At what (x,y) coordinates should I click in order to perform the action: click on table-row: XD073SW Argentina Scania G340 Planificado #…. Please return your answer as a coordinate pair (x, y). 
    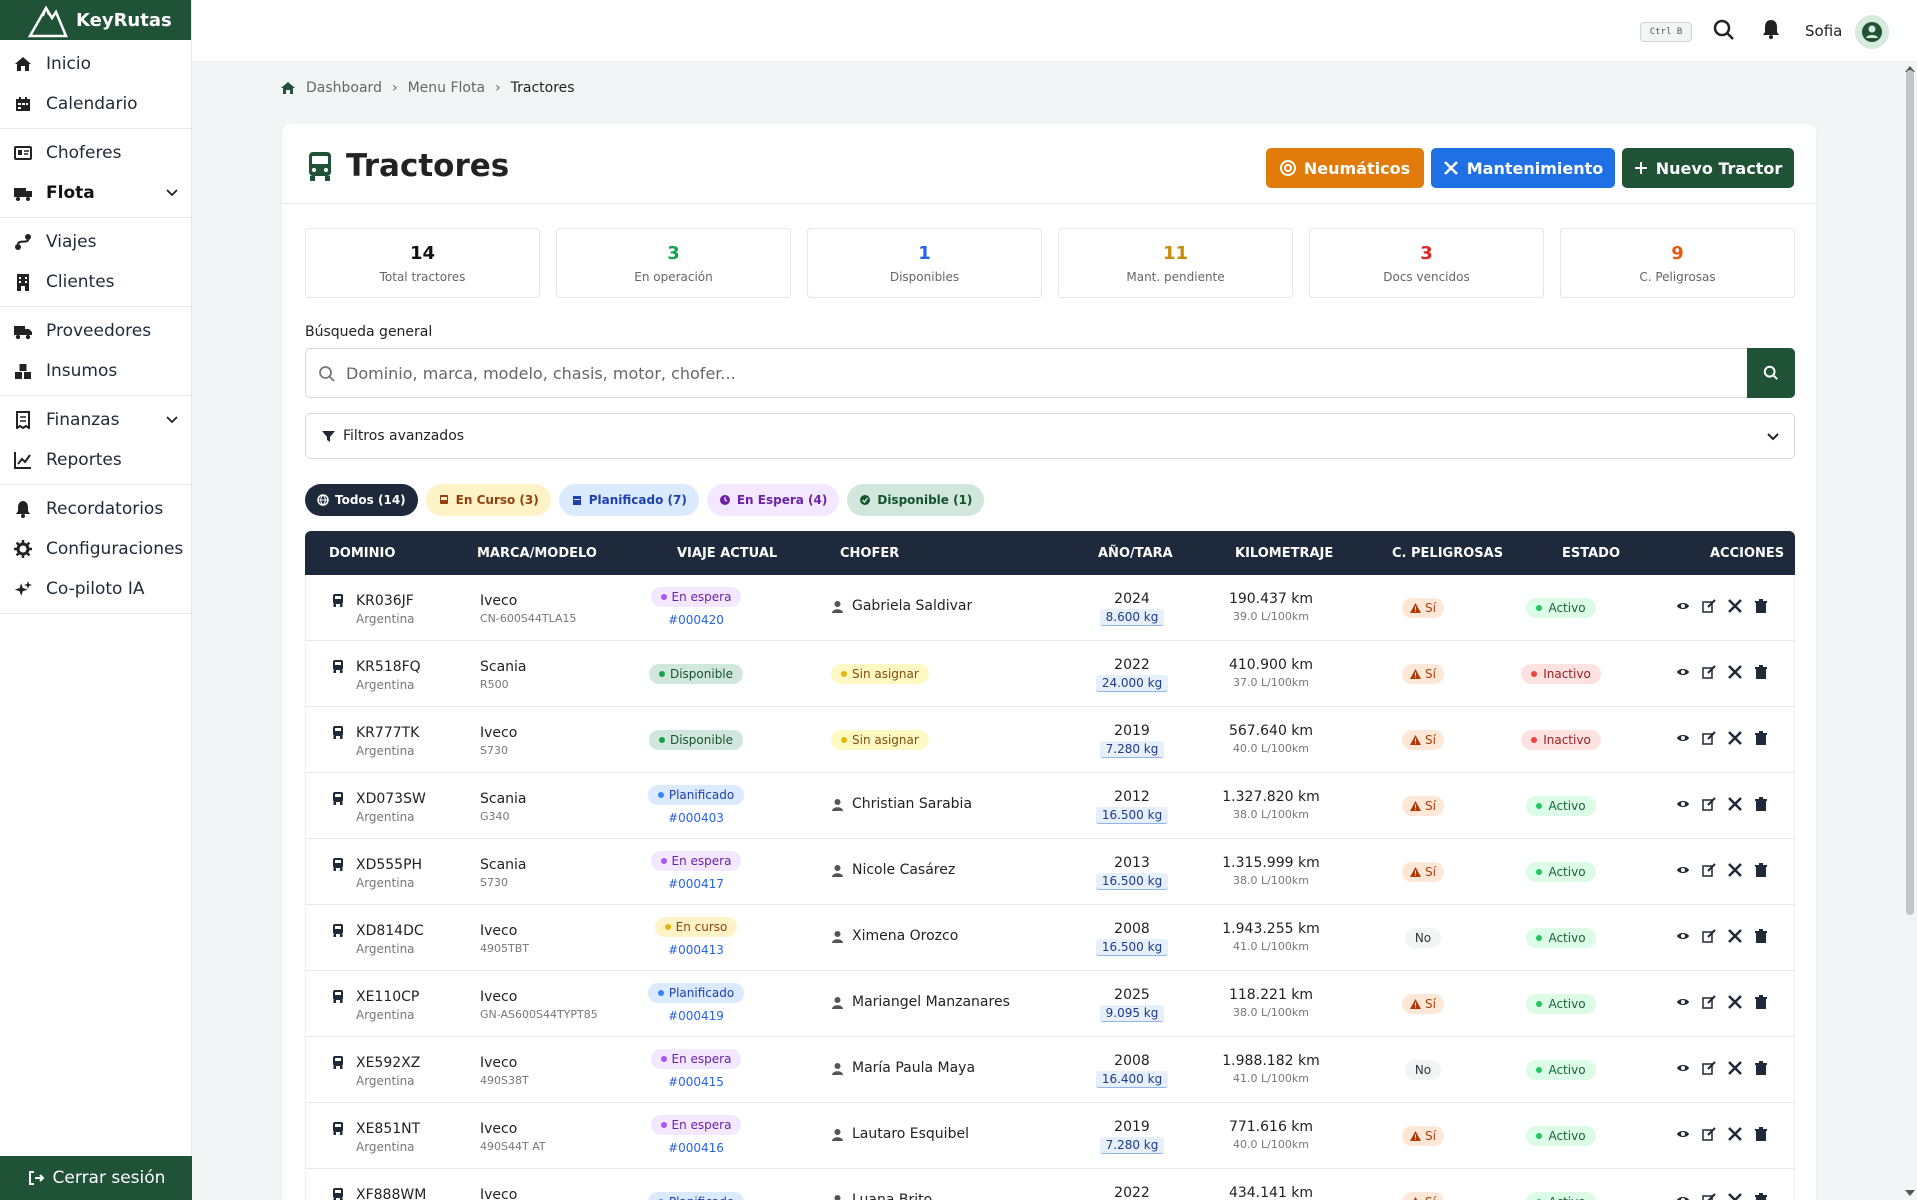
    Looking at the image, I should click on (1050, 806).